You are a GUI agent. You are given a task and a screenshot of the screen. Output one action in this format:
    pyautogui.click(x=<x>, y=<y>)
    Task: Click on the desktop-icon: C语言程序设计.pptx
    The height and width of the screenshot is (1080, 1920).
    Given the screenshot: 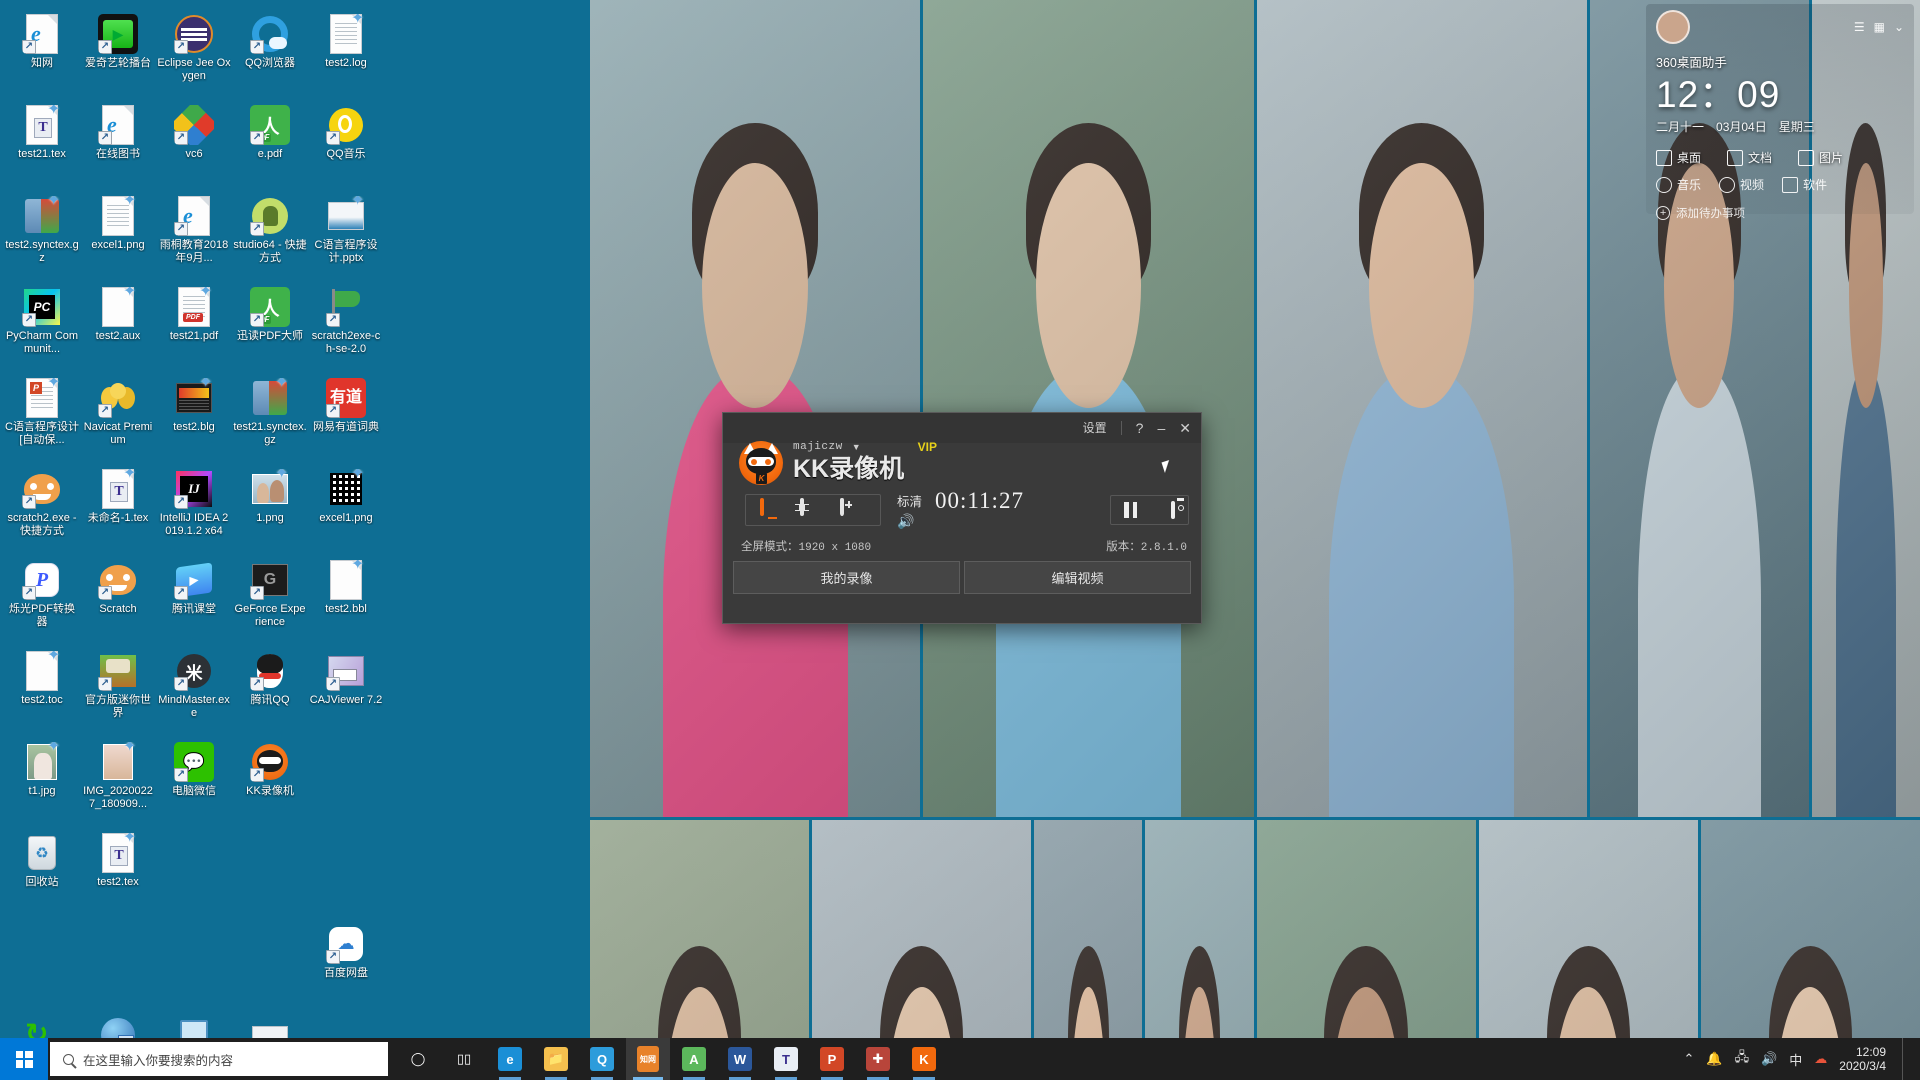 What is the action you would take?
    pyautogui.click(x=346, y=235)
    